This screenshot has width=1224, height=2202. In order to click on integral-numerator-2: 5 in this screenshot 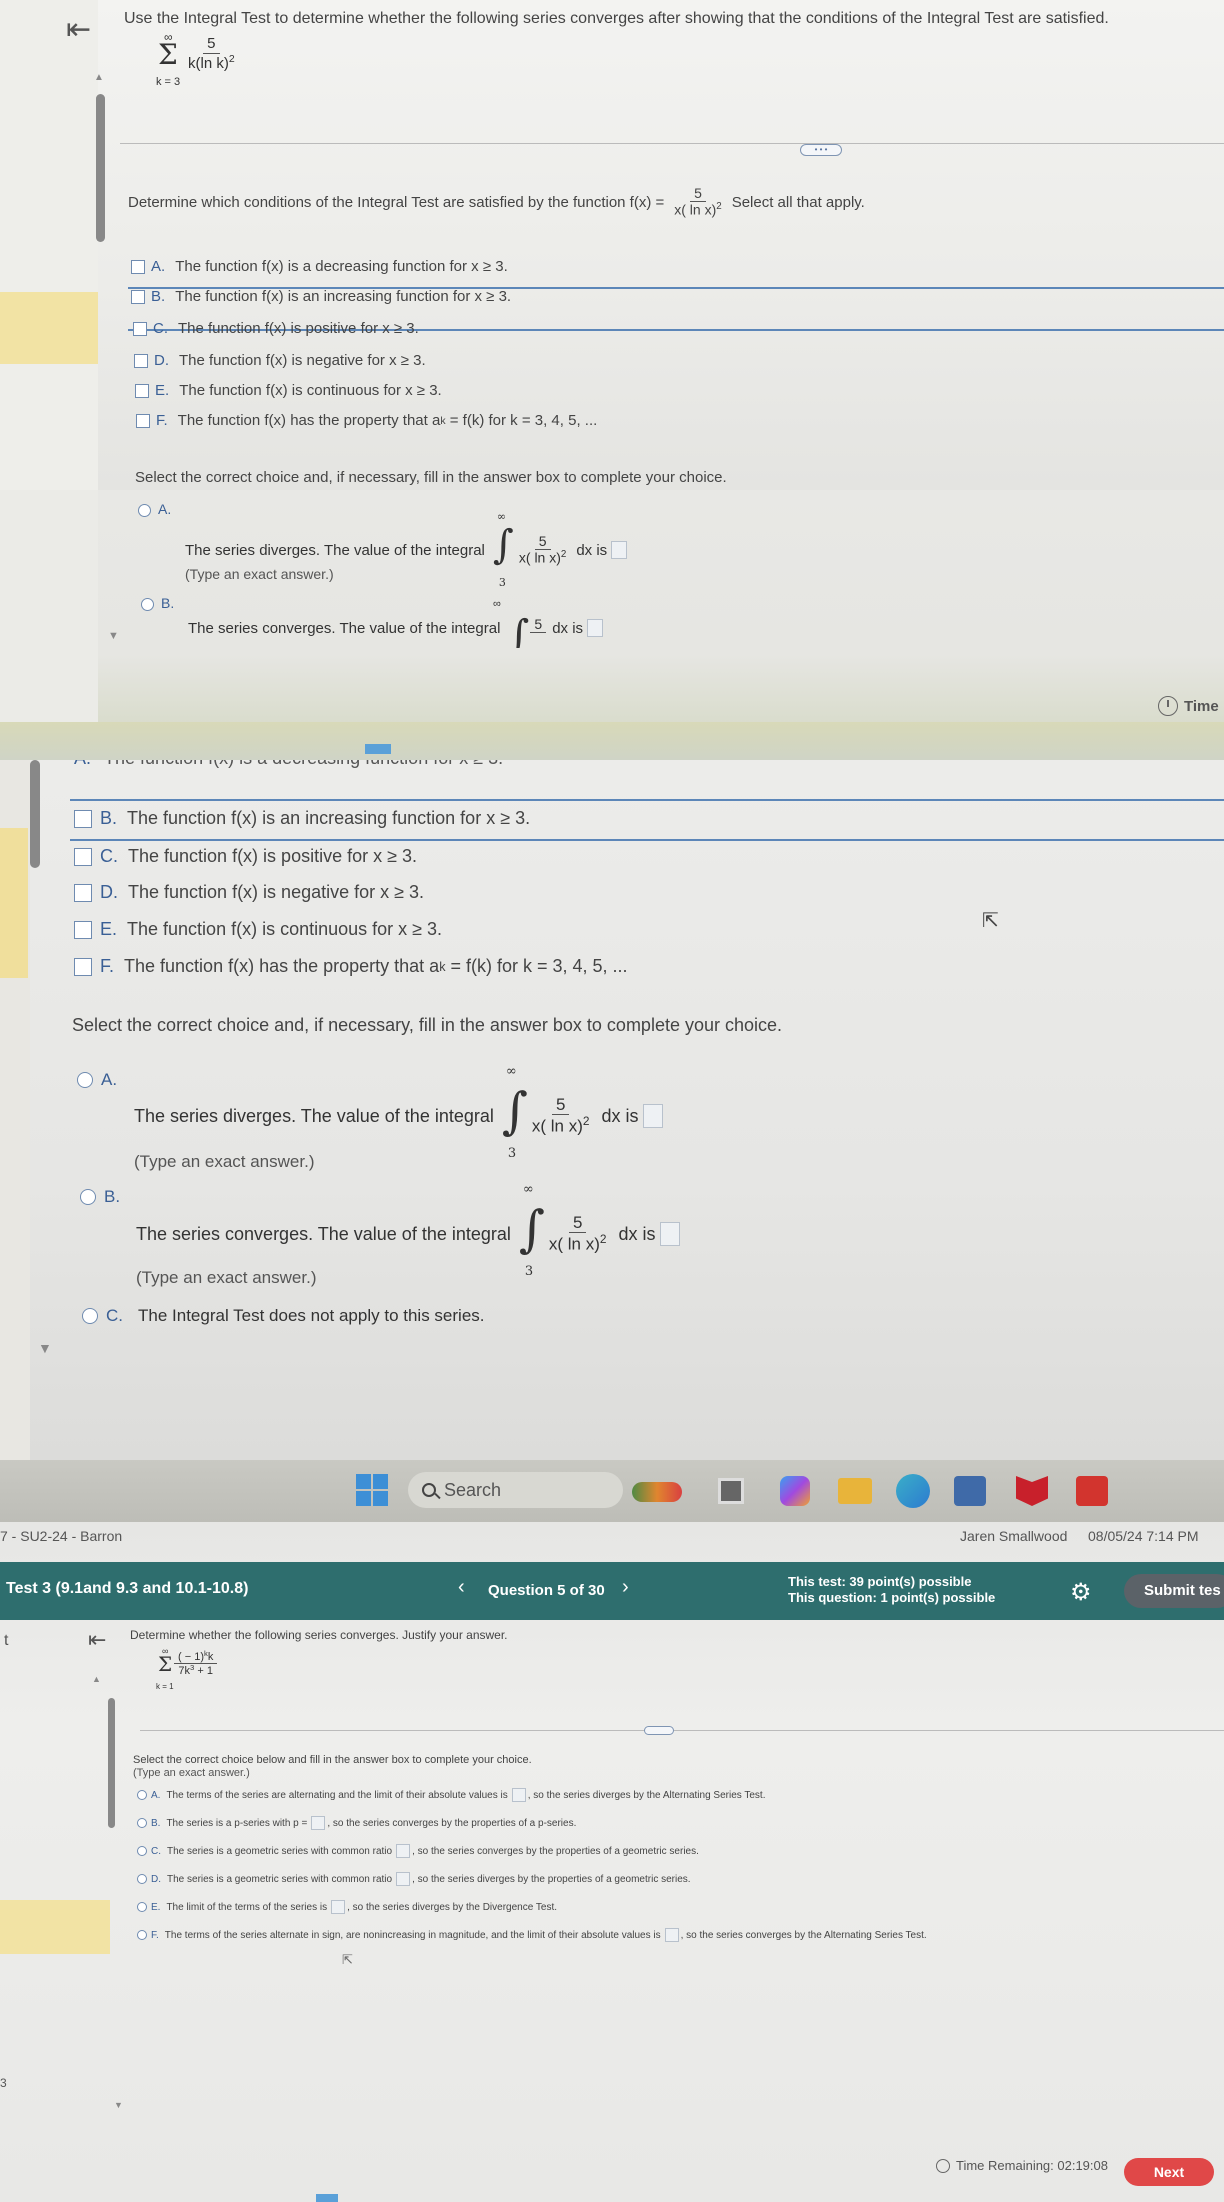, I will do `click(560, 1105)`.